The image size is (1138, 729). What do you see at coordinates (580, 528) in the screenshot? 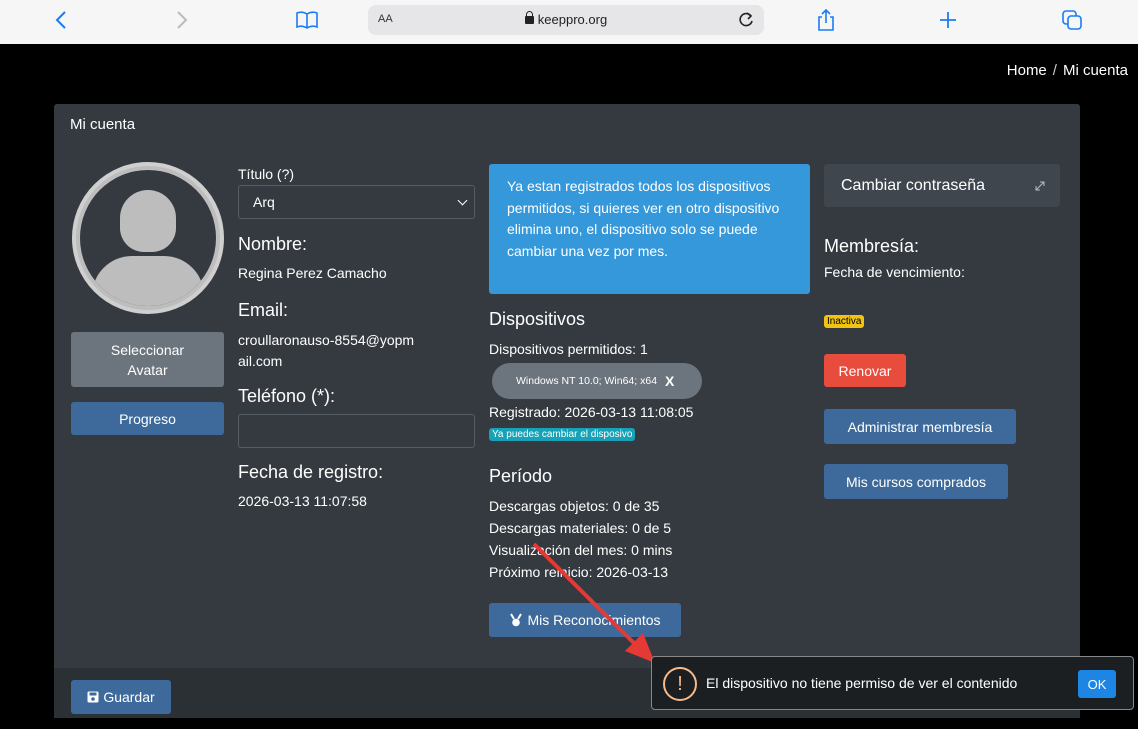
I see `period-materials: Descargas materiales: 0 de 5` at bounding box center [580, 528].